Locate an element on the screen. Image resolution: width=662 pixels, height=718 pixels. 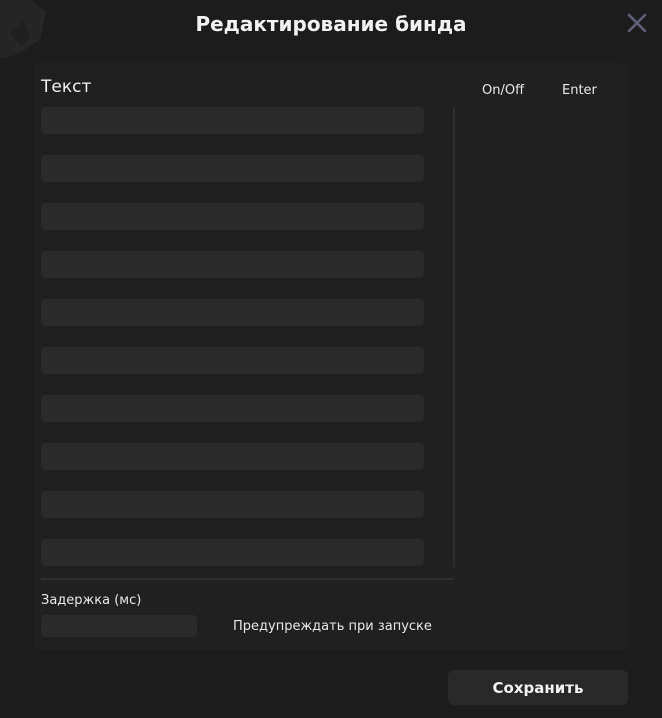
text-section-label: Текст is located at coordinates (66, 87).